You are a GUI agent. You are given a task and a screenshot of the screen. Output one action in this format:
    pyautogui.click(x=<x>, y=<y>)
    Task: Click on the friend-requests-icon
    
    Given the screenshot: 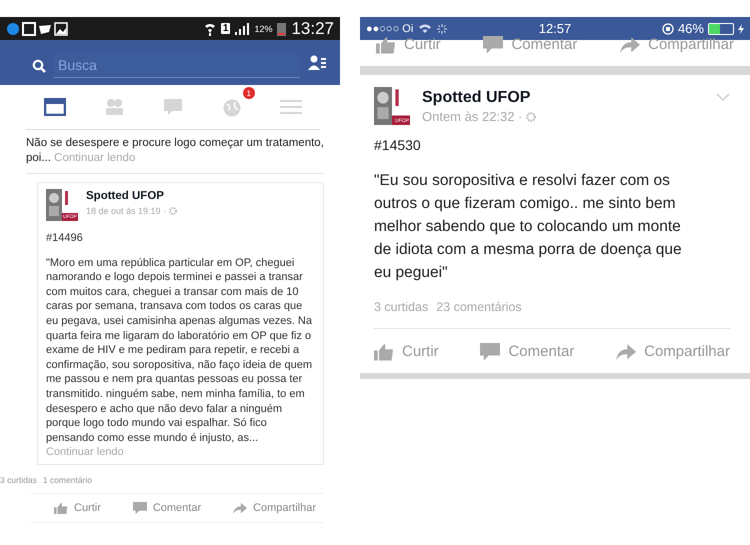 What is the action you would take?
    pyautogui.click(x=317, y=62)
    